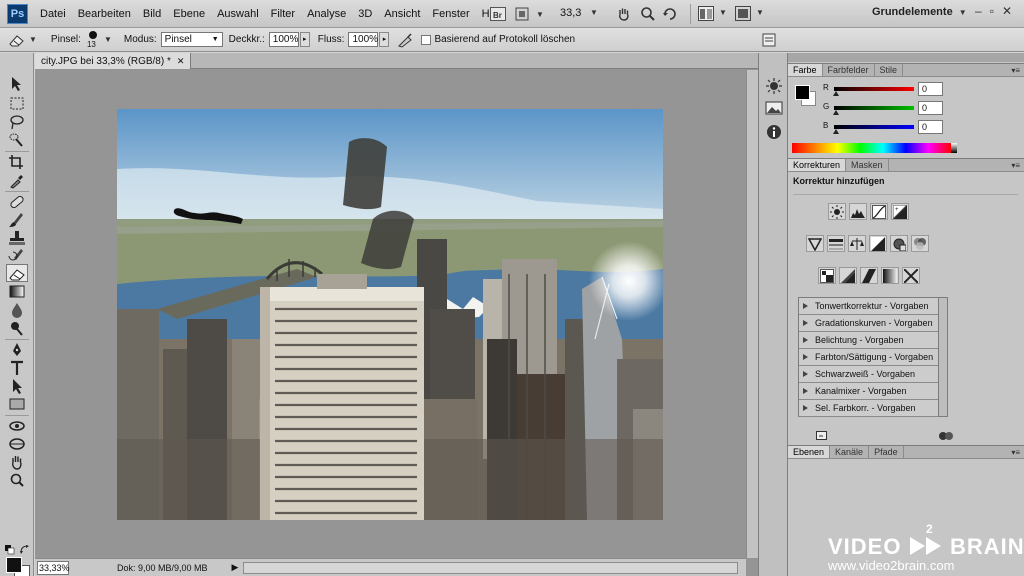 This screenshot has height=576, width=1024. What do you see at coordinates (874, 108) in the screenshot?
I see `green-slider-track` at bounding box center [874, 108].